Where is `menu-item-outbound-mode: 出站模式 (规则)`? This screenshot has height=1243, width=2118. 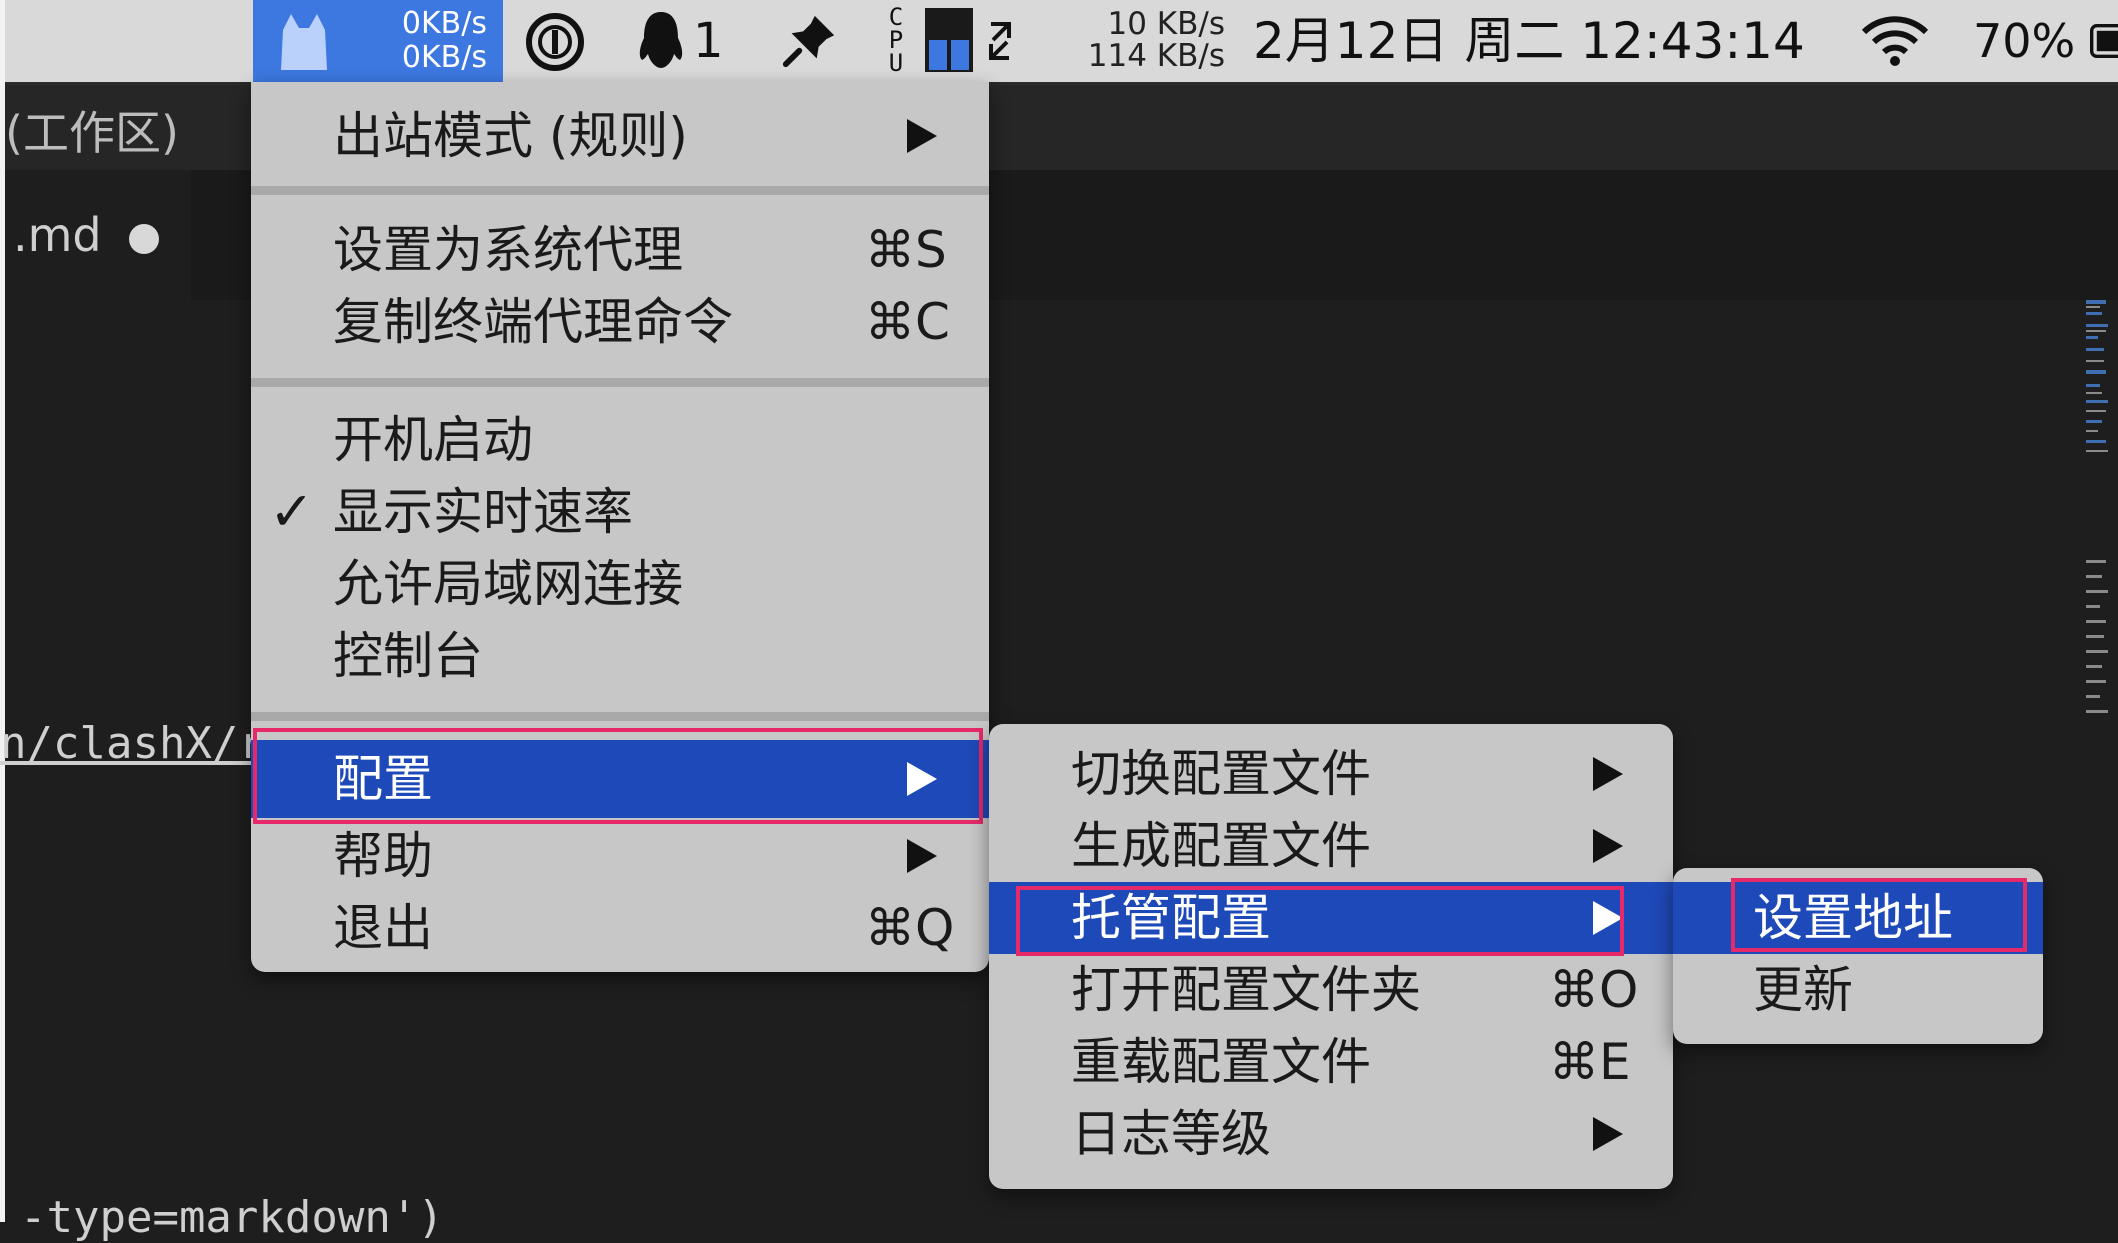
menu-item-outbound-mode: 出站模式 (规则) is located at coordinates (620, 136).